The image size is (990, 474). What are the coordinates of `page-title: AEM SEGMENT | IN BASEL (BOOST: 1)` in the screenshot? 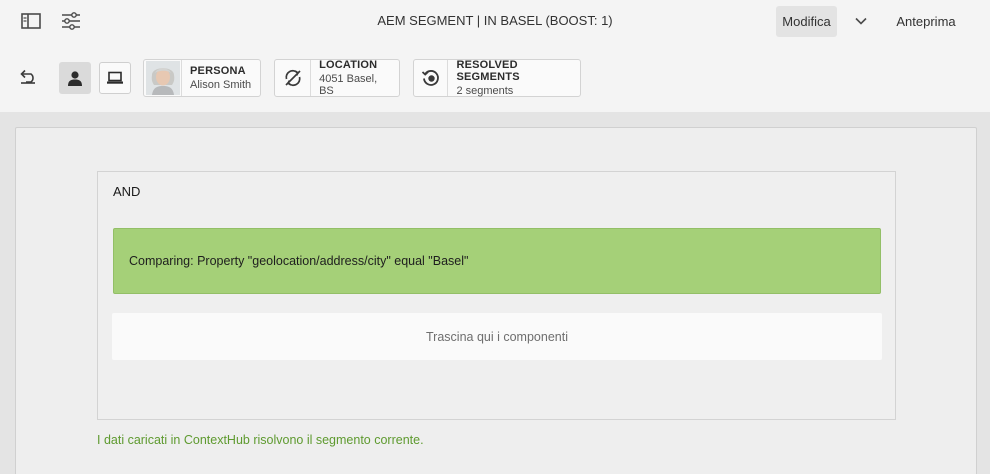 It's located at (495, 20).